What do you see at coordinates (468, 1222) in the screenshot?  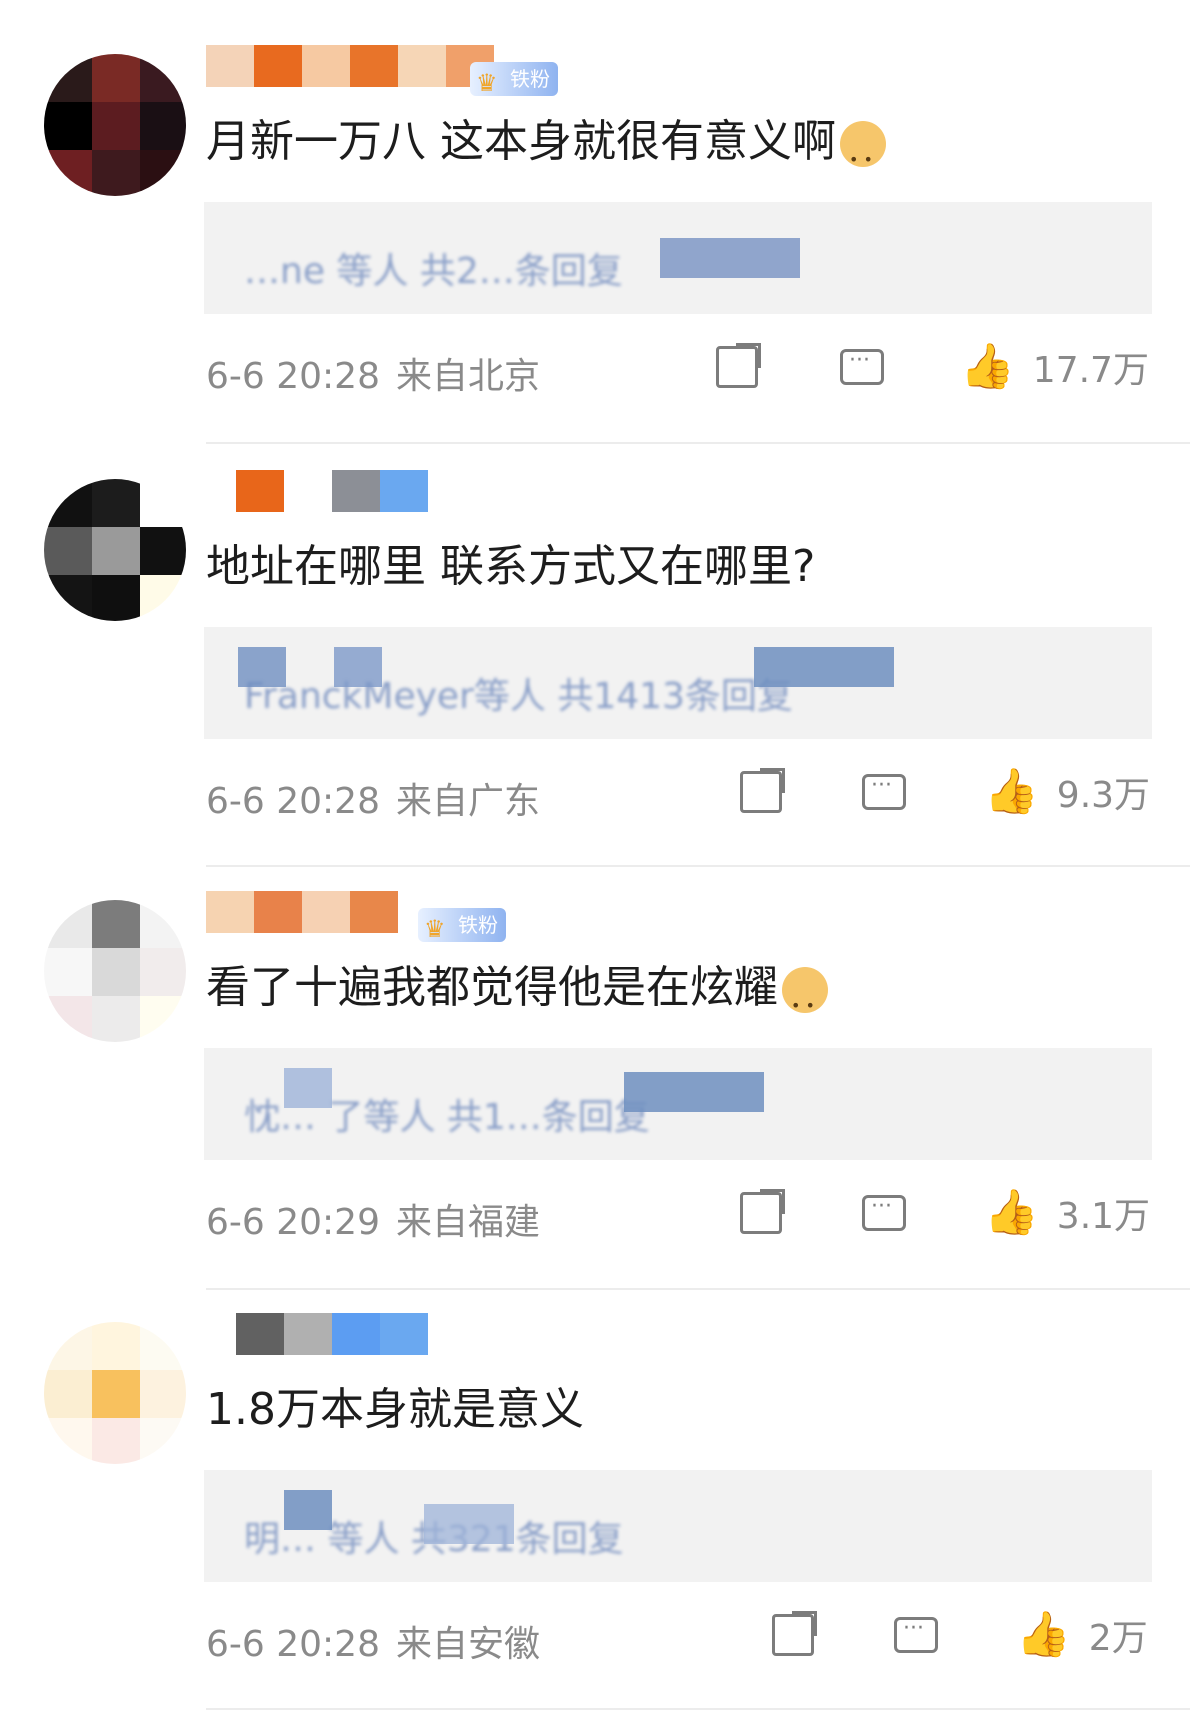 I see `location: 来自福建` at bounding box center [468, 1222].